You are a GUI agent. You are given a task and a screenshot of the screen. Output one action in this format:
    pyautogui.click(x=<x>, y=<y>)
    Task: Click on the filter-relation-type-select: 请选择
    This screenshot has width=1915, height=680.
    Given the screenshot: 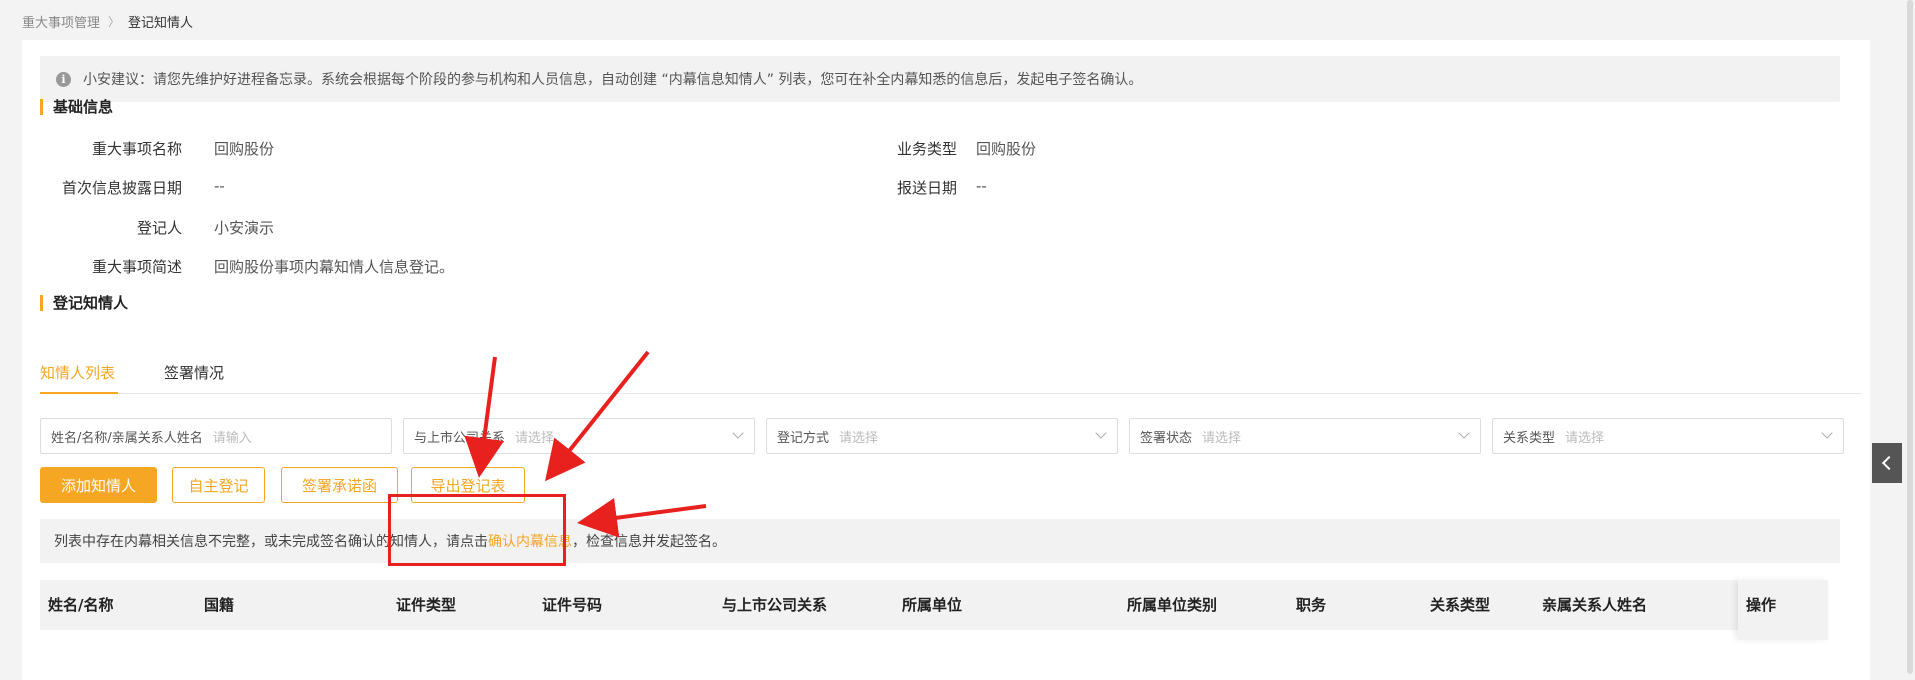 What is the action you would take?
    pyautogui.click(x=1584, y=436)
    